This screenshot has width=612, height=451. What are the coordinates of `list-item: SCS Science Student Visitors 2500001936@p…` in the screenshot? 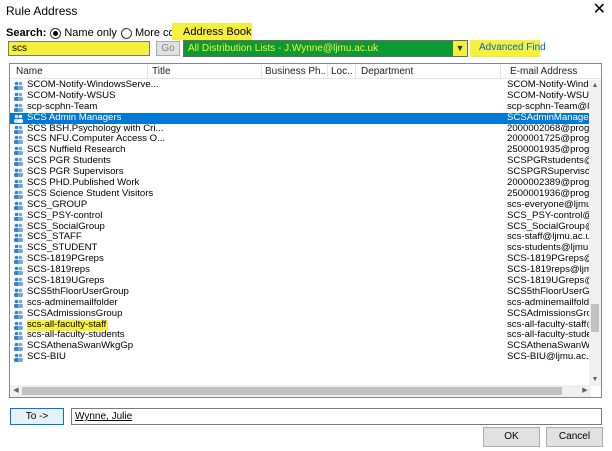 It's located at (300, 194).